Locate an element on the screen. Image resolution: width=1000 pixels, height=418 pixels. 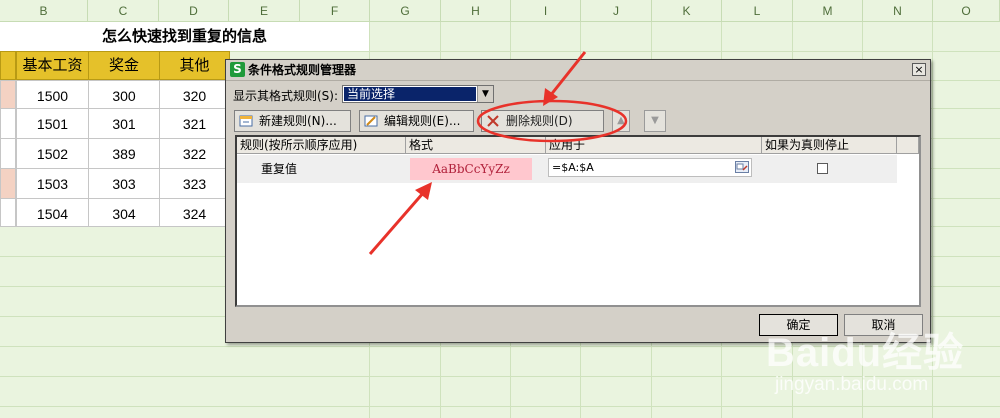
header-cell-stub is located at coordinates (8, 65).